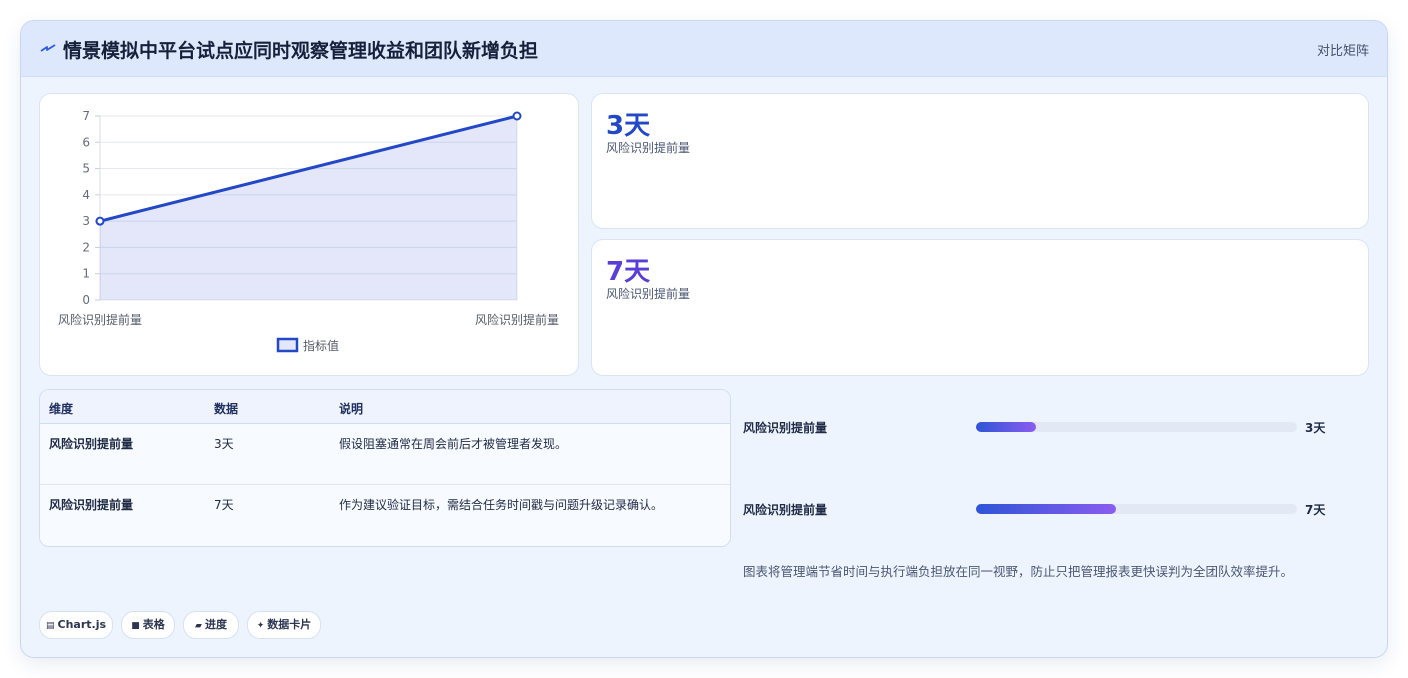  Describe the element at coordinates (50, 626) in the screenshot. I see `chart-icon: ▤` at that location.